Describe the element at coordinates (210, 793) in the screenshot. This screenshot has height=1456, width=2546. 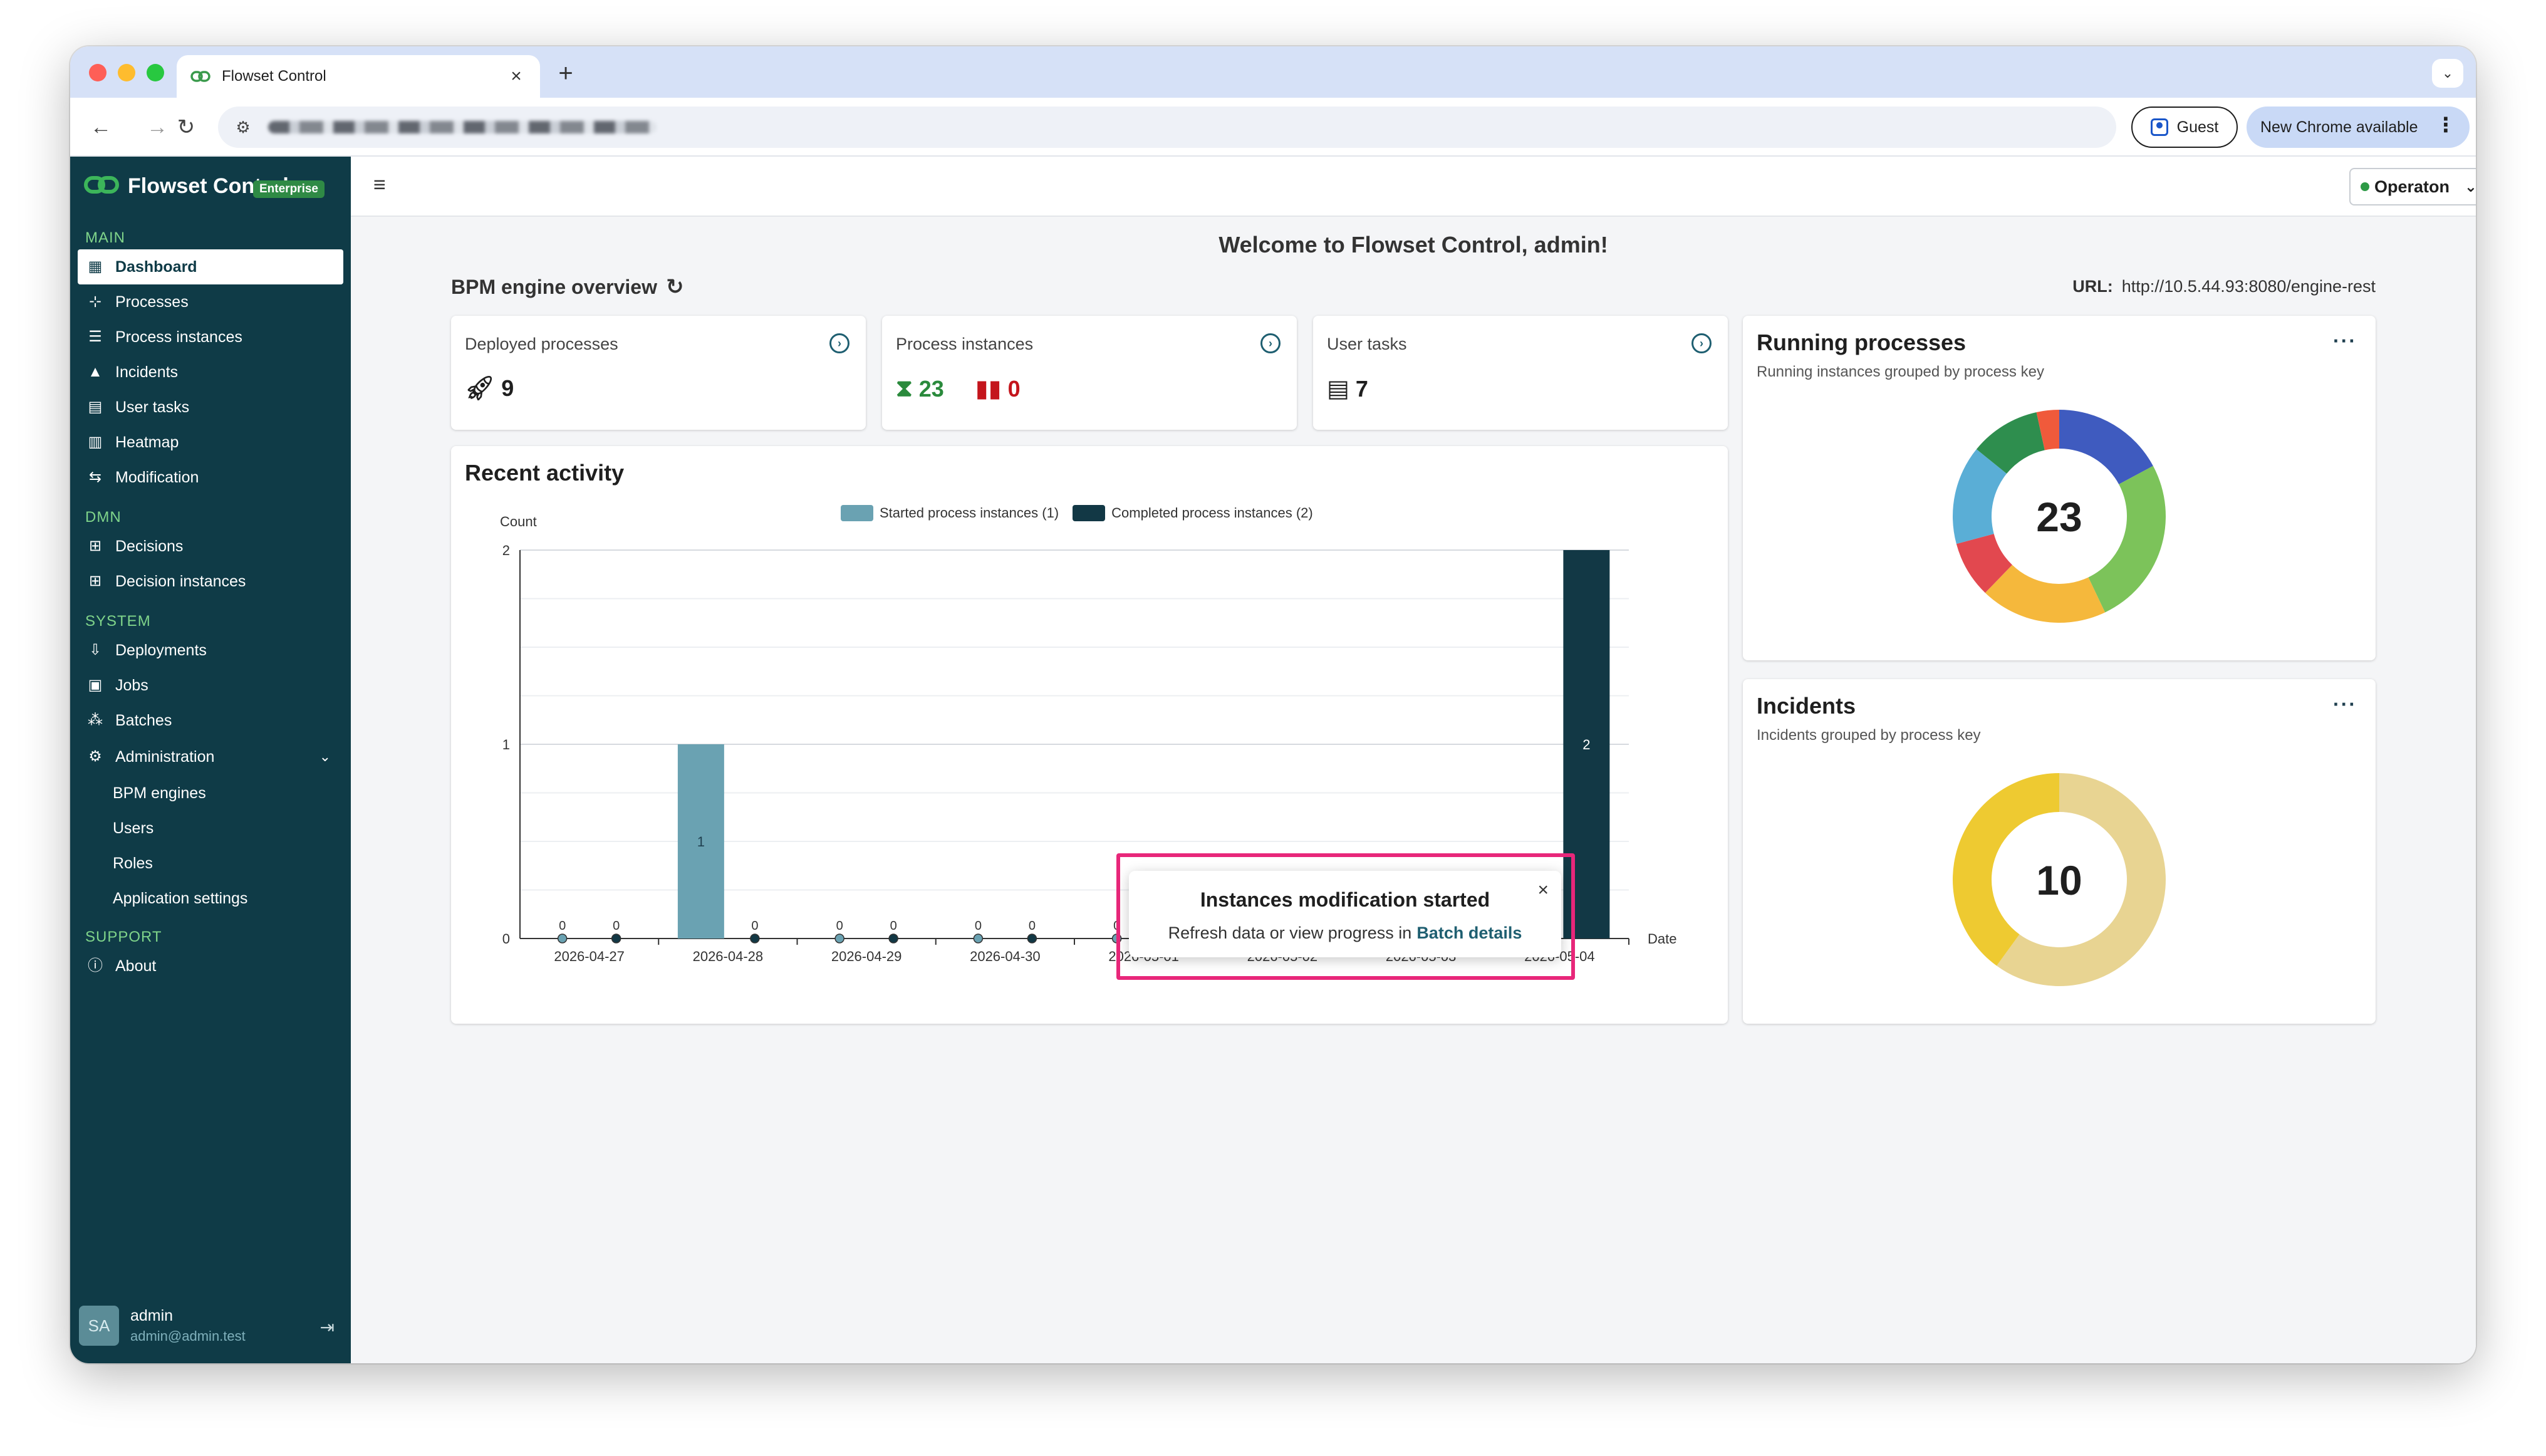
I see `sidebar-item-bpm-engines: BPM engines` at that location.